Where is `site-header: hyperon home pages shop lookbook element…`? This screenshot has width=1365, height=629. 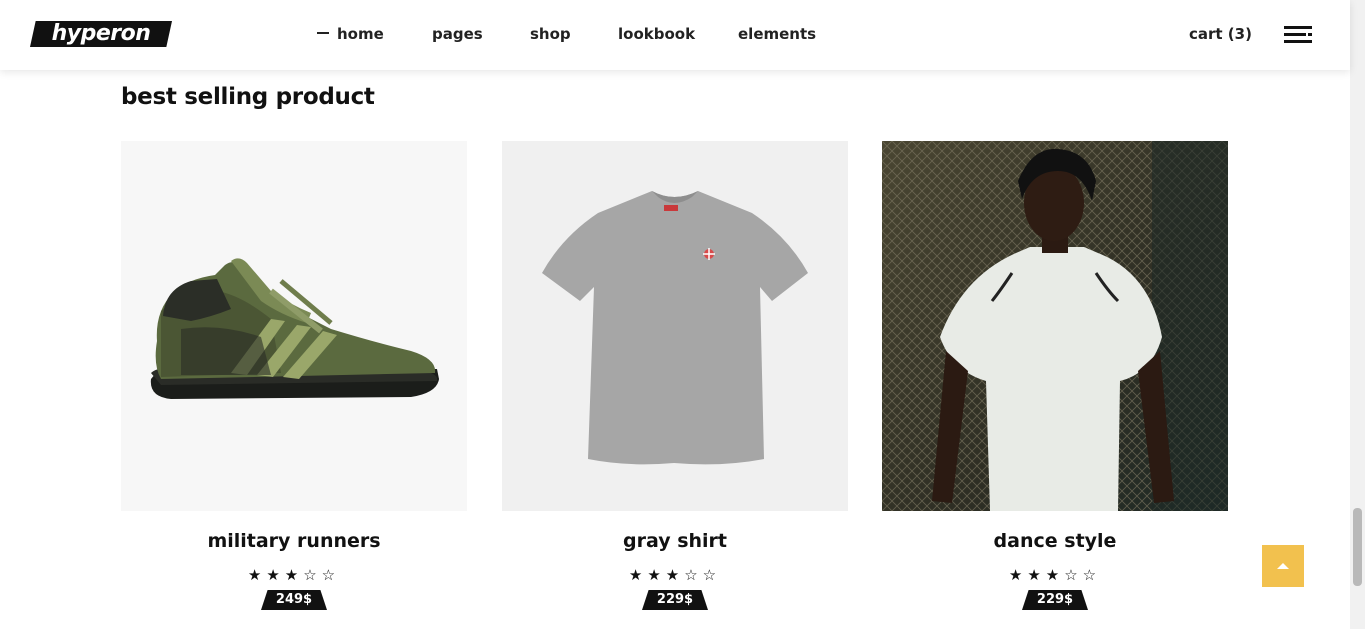 site-header: hyperon home pages shop lookbook element… is located at coordinates (675, 35).